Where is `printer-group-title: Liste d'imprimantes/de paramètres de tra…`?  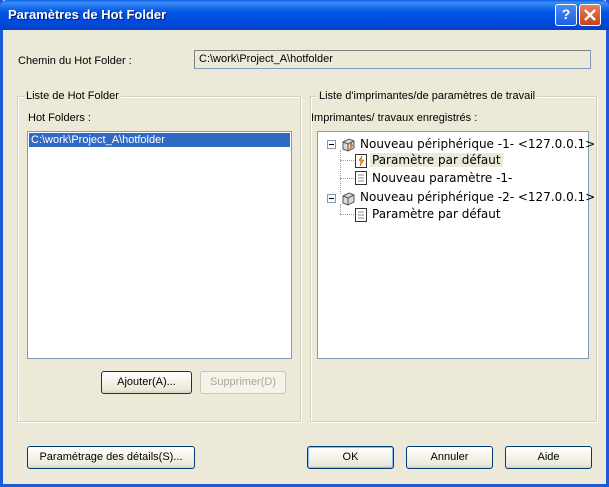
printer-group-title: Liste d'imprimantes/de paramètres de tra… is located at coordinates (427, 96).